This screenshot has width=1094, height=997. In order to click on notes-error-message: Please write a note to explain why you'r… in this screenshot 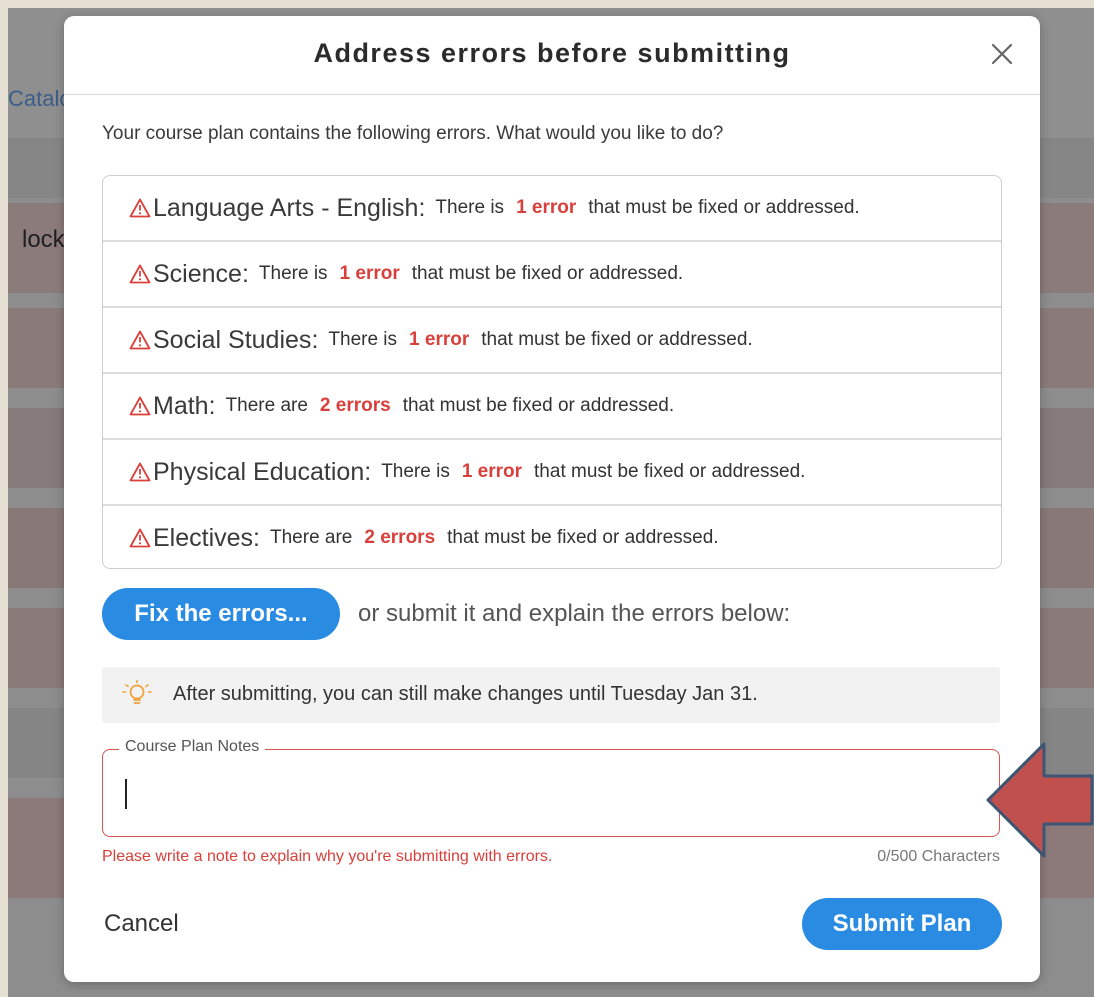, I will do `click(327, 856)`.